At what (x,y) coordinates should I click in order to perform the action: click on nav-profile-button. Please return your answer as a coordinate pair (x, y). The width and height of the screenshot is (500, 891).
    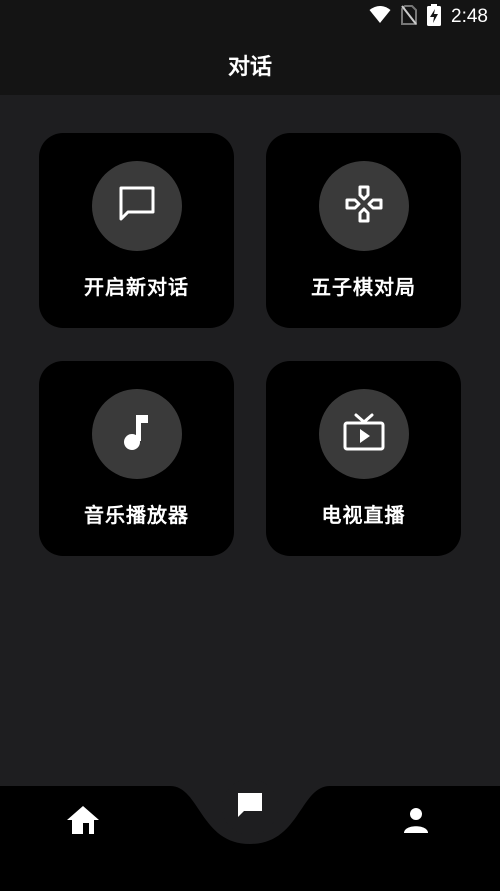
    Looking at the image, I should click on (416, 822).